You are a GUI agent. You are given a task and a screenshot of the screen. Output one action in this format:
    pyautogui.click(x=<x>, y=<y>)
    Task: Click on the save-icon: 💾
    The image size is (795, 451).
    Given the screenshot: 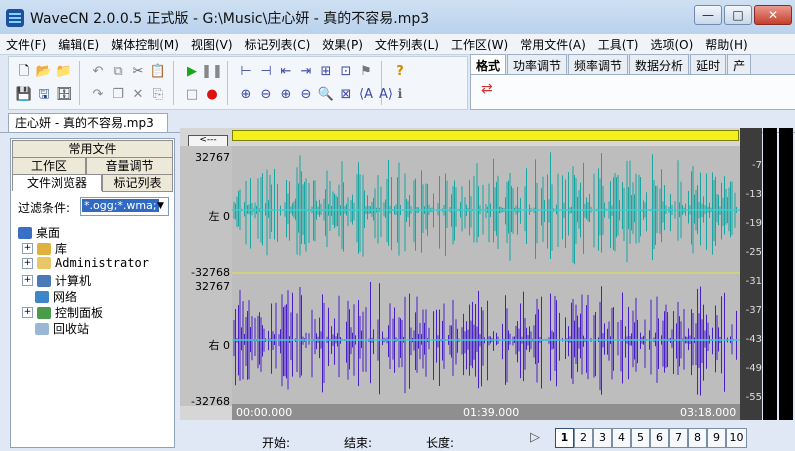 What is the action you would take?
    pyautogui.click(x=24, y=94)
    